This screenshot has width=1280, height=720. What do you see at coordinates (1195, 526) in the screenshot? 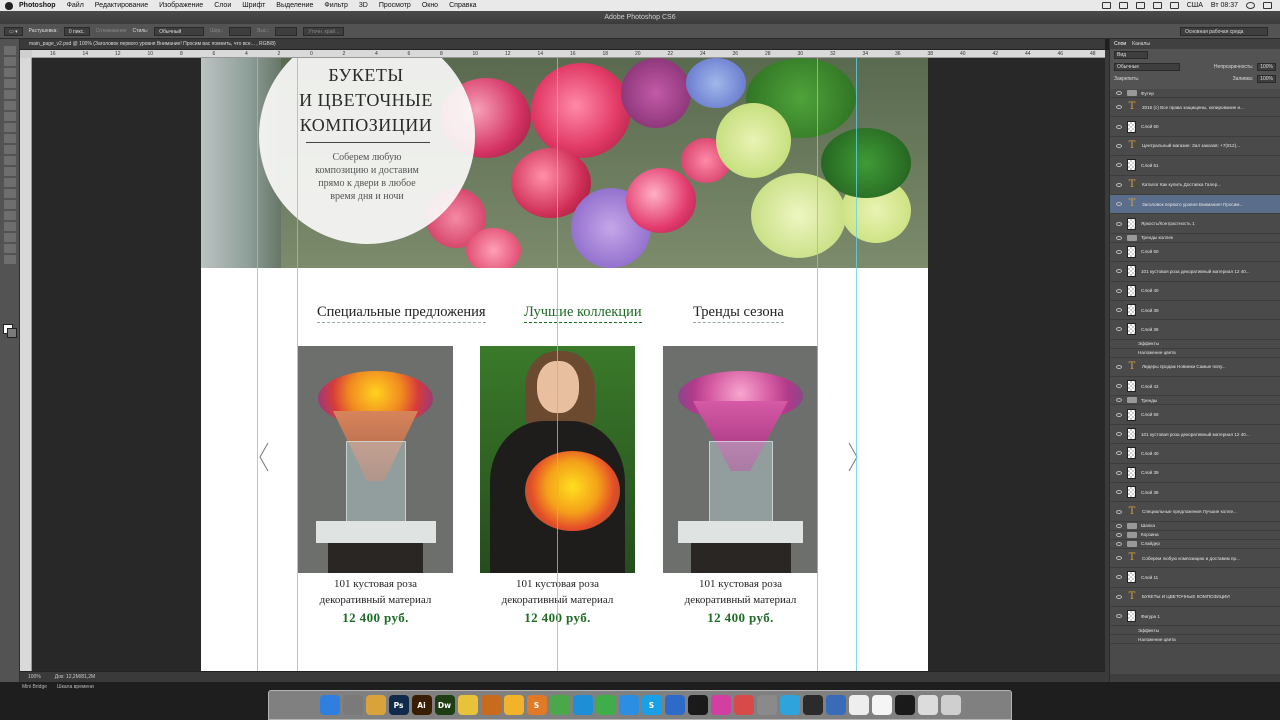
I see `layer-group: Шапка` at bounding box center [1195, 526].